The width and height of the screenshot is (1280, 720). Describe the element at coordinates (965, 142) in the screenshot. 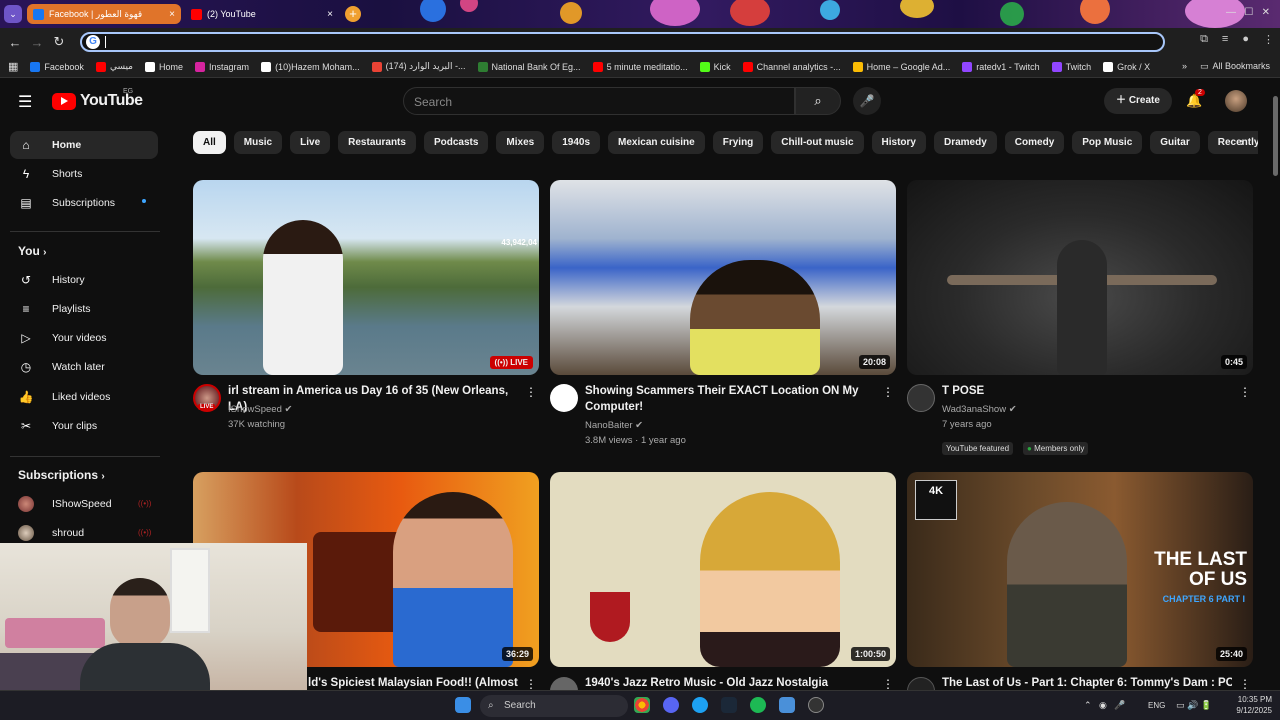

I see `chip-dramedy: Dramedy` at that location.